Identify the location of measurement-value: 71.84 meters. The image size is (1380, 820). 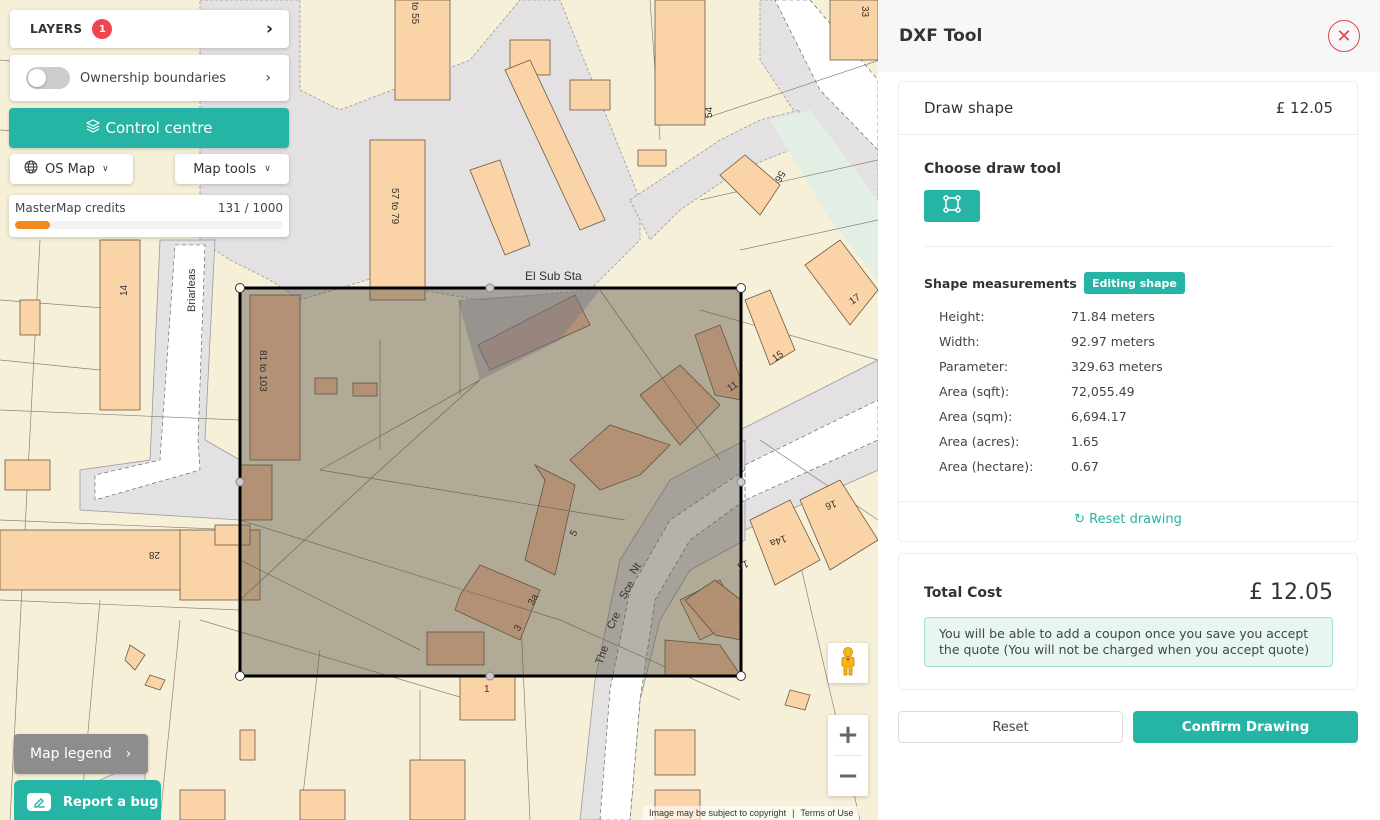
(1113, 316).